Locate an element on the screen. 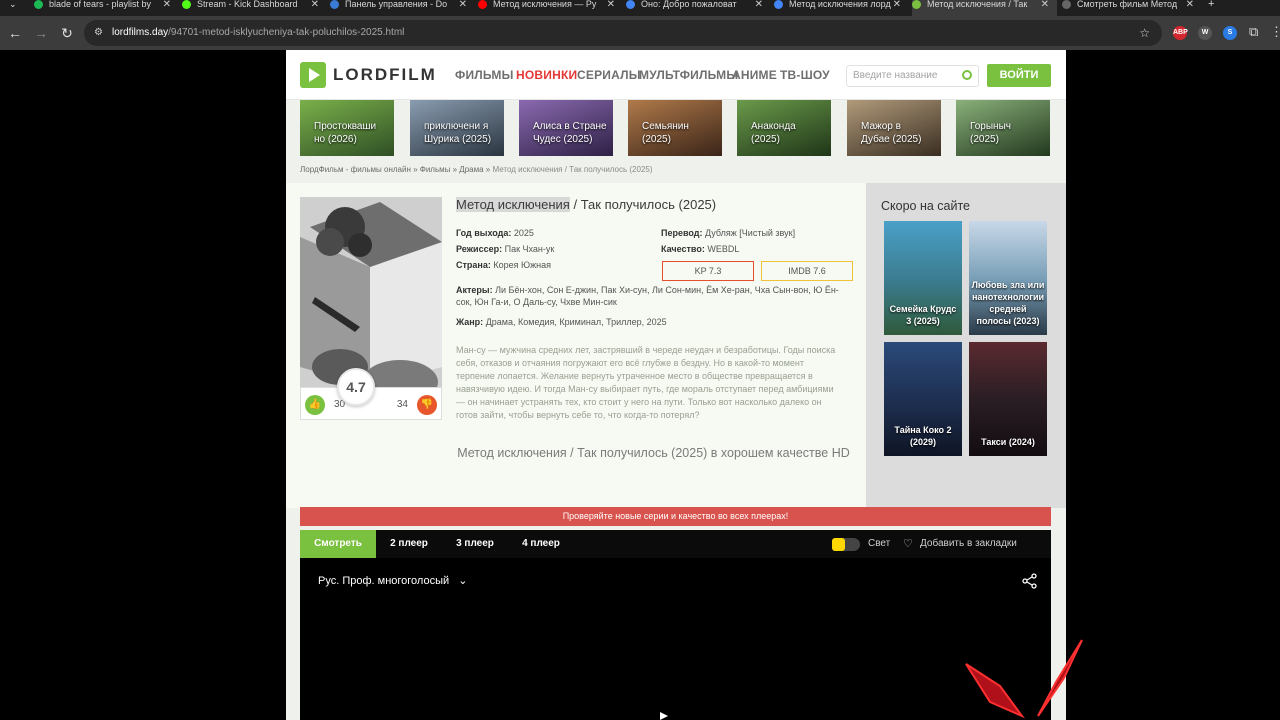 Image resolution: width=1280 pixels, height=720 pixels. carousel-item: приключени я Шурика (2025) is located at coordinates (457, 128).